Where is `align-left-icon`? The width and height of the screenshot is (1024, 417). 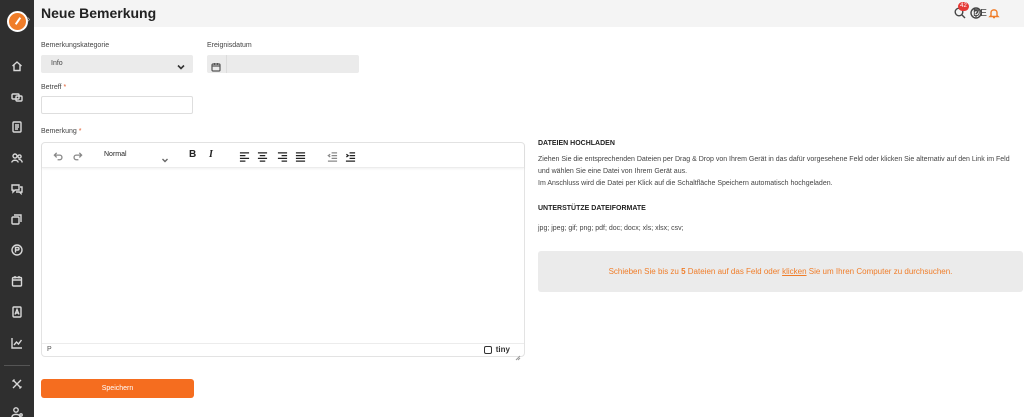 align-left-icon is located at coordinates (244, 156).